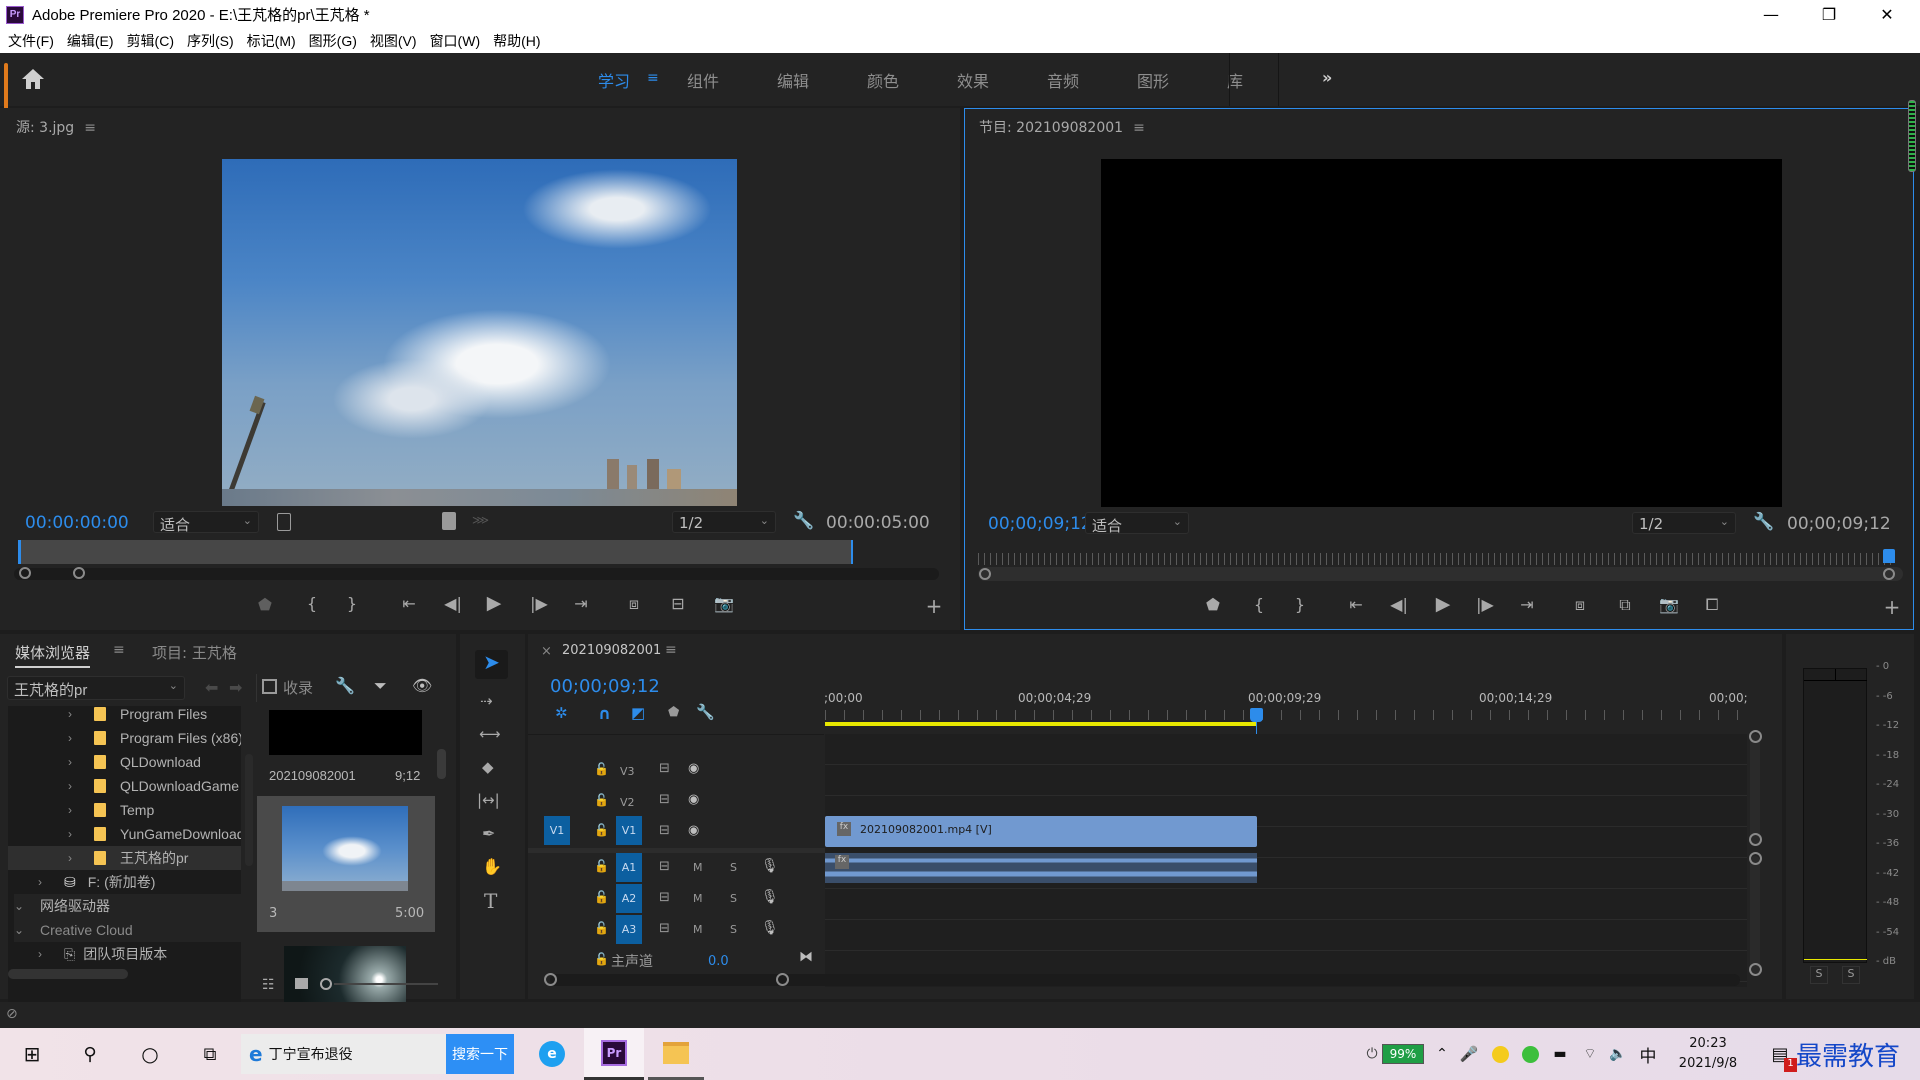 This screenshot has width=1920, height=1080. What do you see at coordinates (629, 898) in the screenshot?
I see `track-target-a2: A2` at bounding box center [629, 898].